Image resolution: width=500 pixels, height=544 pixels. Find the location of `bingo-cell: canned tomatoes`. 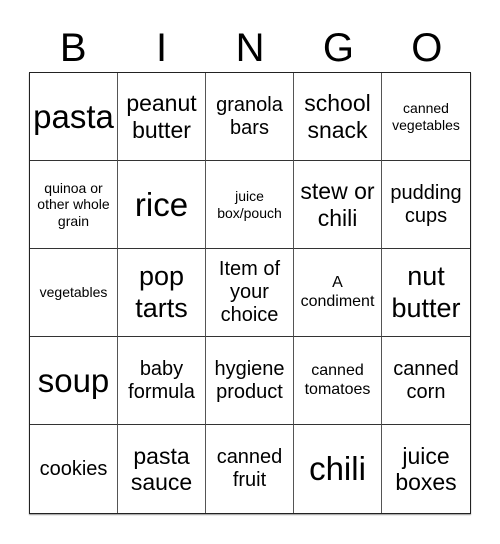

bingo-cell: canned tomatoes is located at coordinates (338, 381).